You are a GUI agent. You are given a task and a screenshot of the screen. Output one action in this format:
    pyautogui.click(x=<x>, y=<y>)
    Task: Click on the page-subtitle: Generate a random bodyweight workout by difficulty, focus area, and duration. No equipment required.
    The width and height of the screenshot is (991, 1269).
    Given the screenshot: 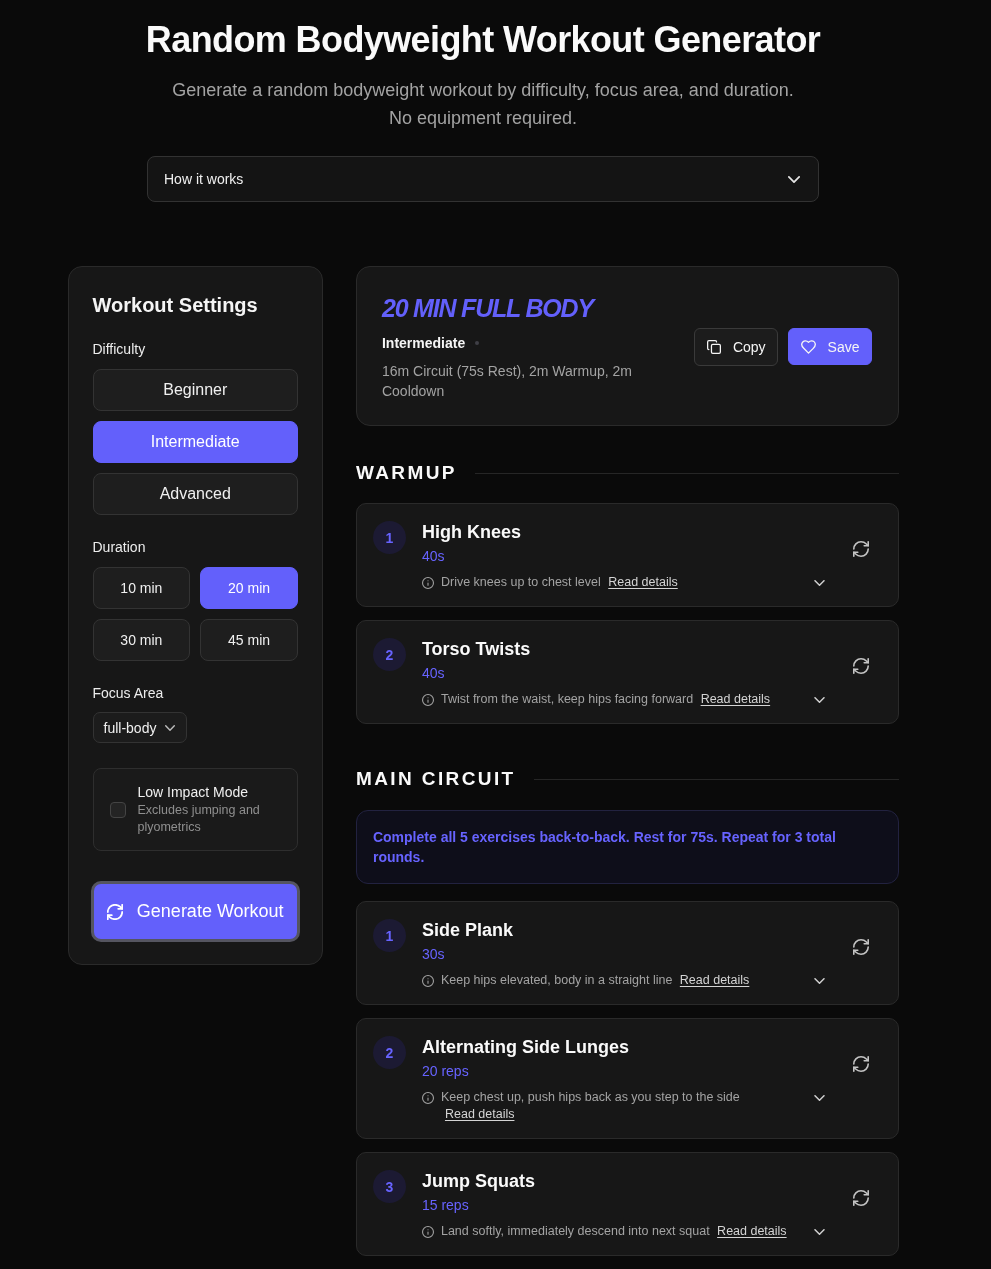 What is the action you would take?
    pyautogui.click(x=483, y=104)
    